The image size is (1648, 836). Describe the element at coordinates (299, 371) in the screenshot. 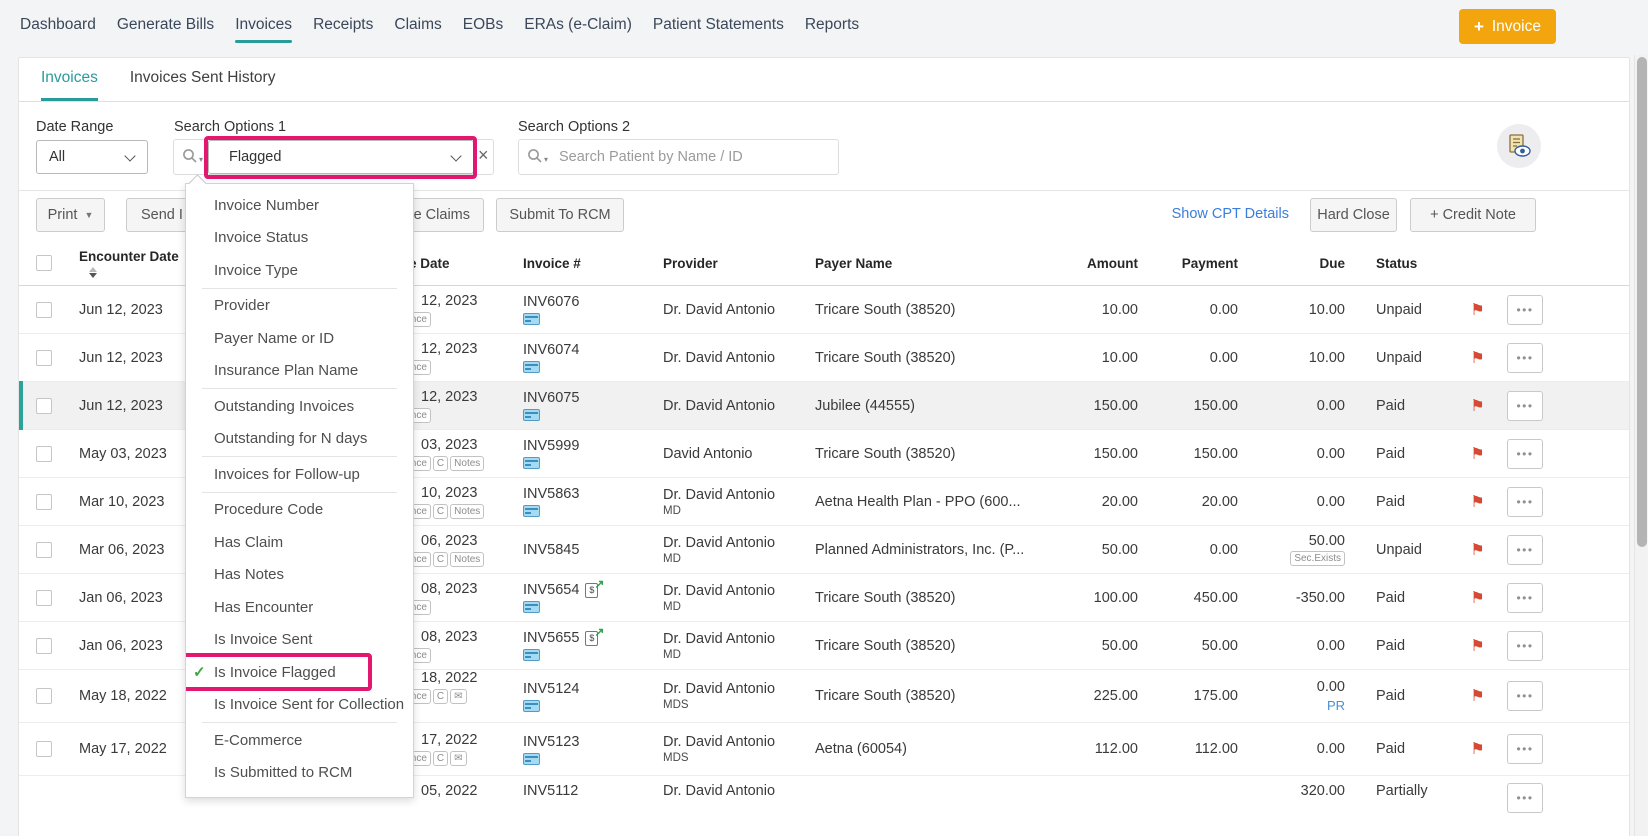

I see `dropdown-item-insurance-plan-name: Insurance Plan Name` at that location.